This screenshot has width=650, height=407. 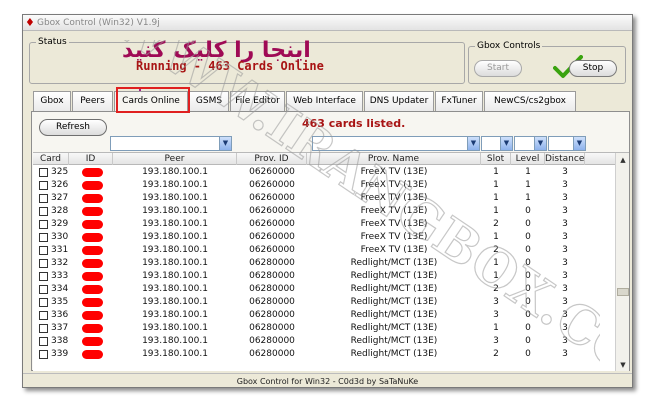 I want to click on scrollbar-thumb, so click(x=623, y=292).